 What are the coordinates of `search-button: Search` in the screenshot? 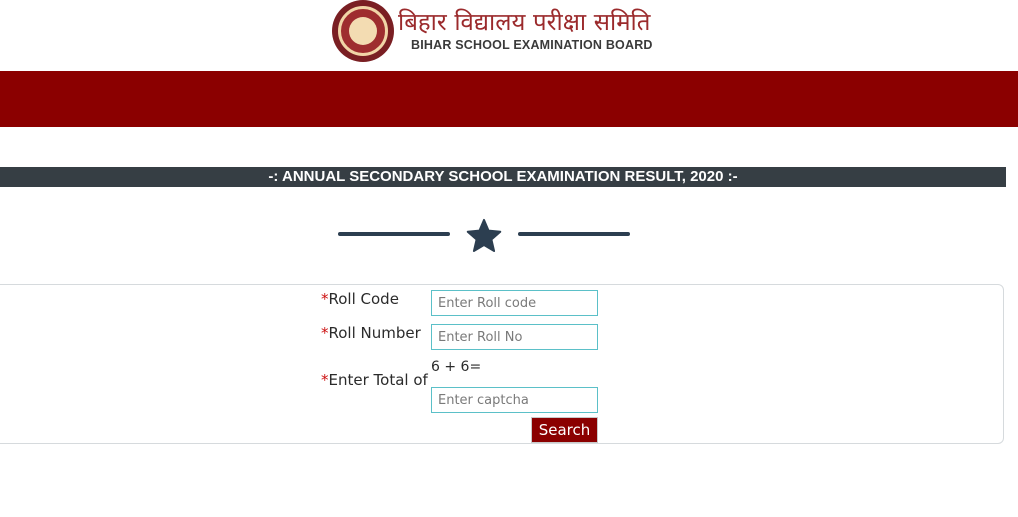 It's located at (564, 430).